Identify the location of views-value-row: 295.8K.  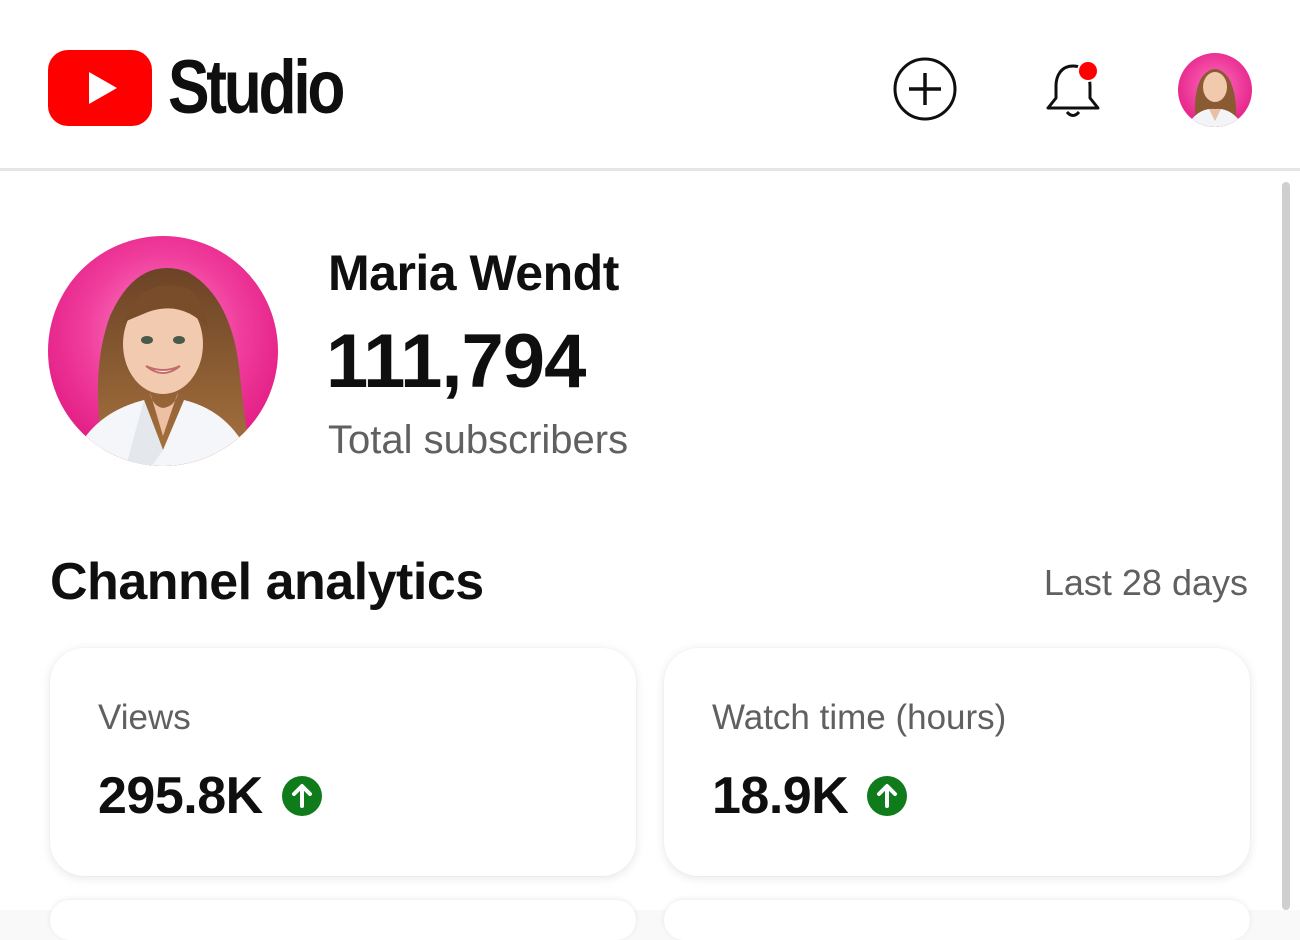
(210, 796).